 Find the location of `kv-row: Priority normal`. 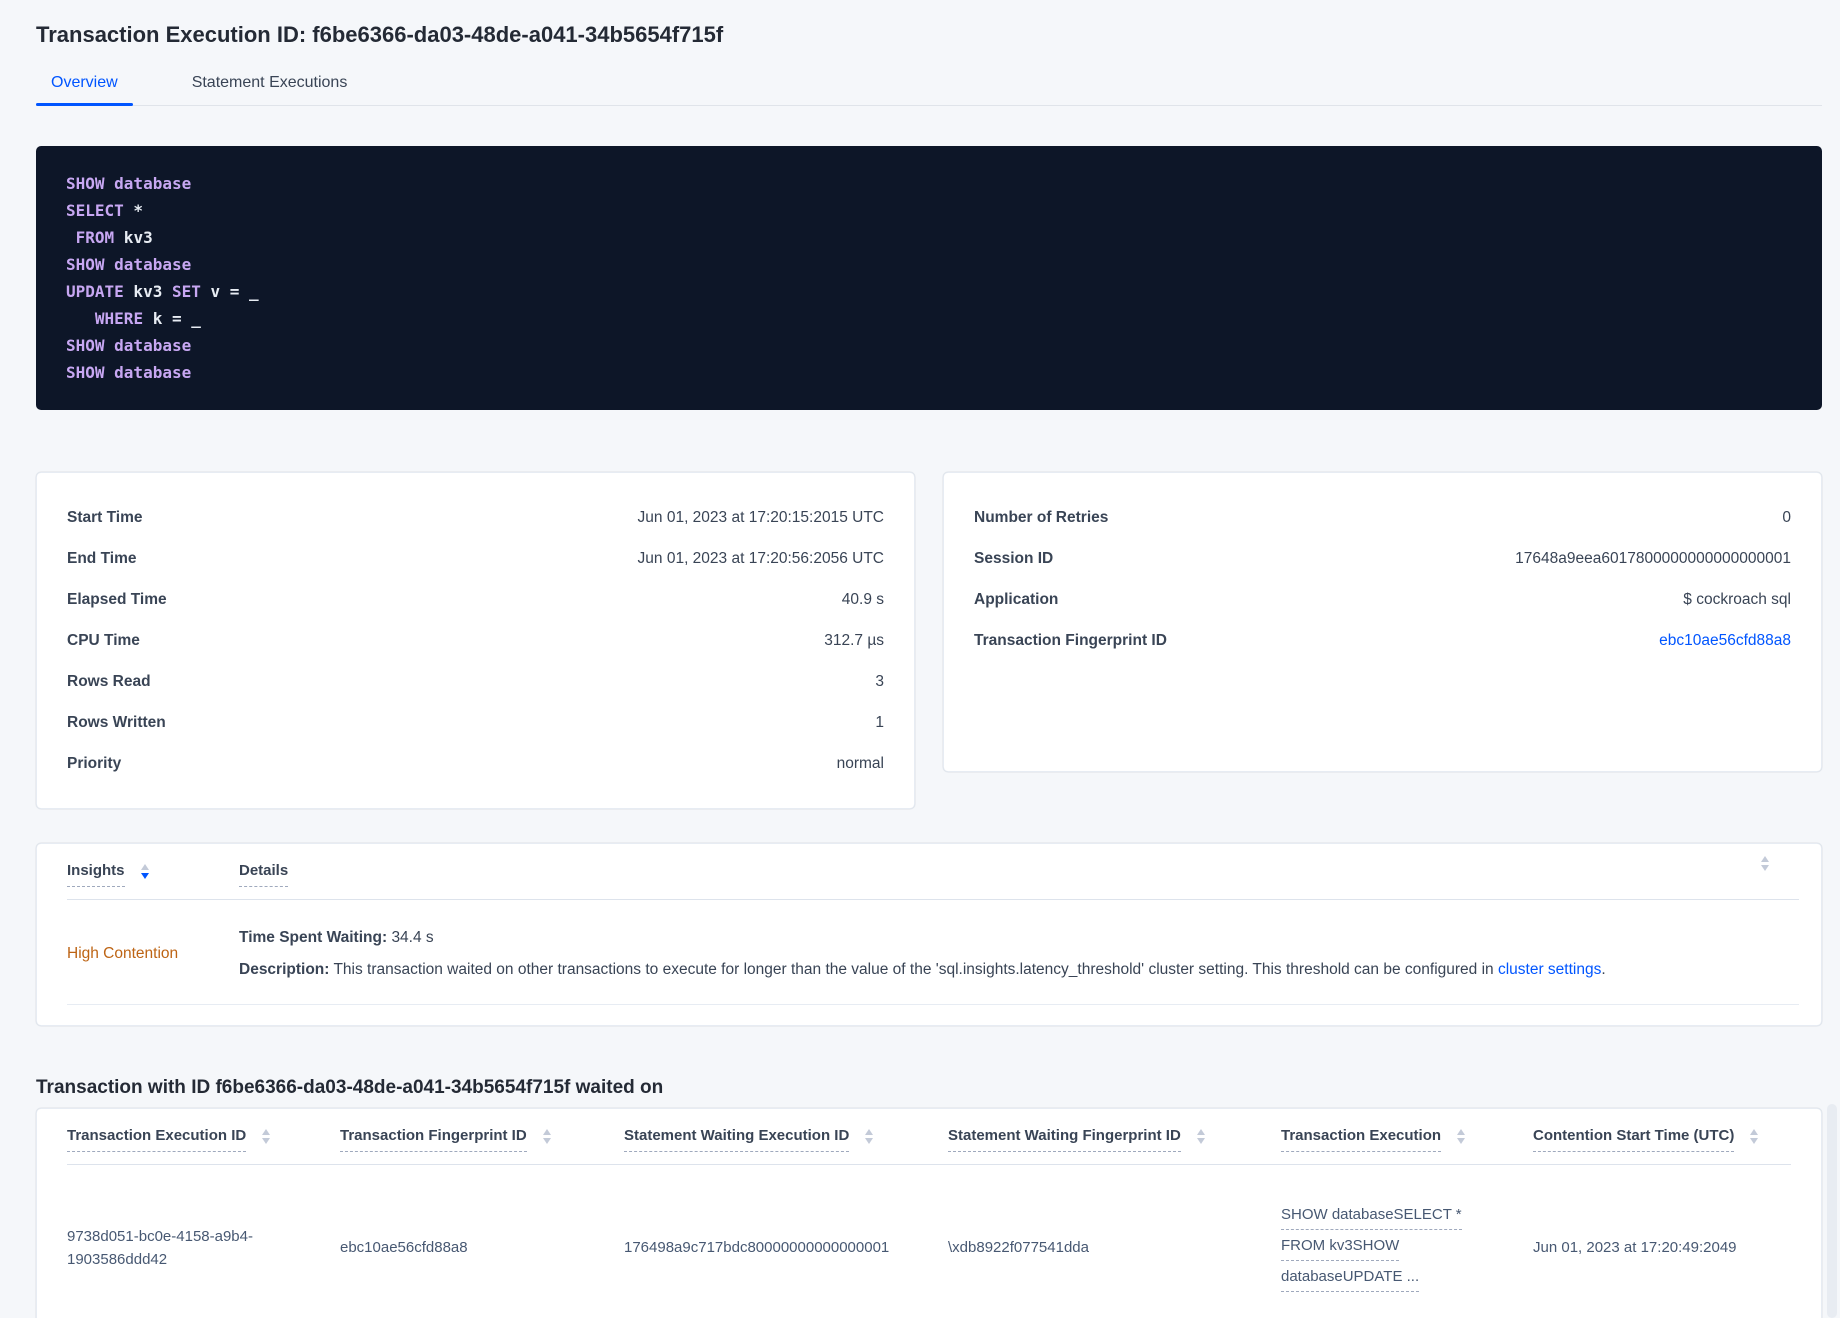

kv-row: Priority normal is located at coordinates (475, 763).